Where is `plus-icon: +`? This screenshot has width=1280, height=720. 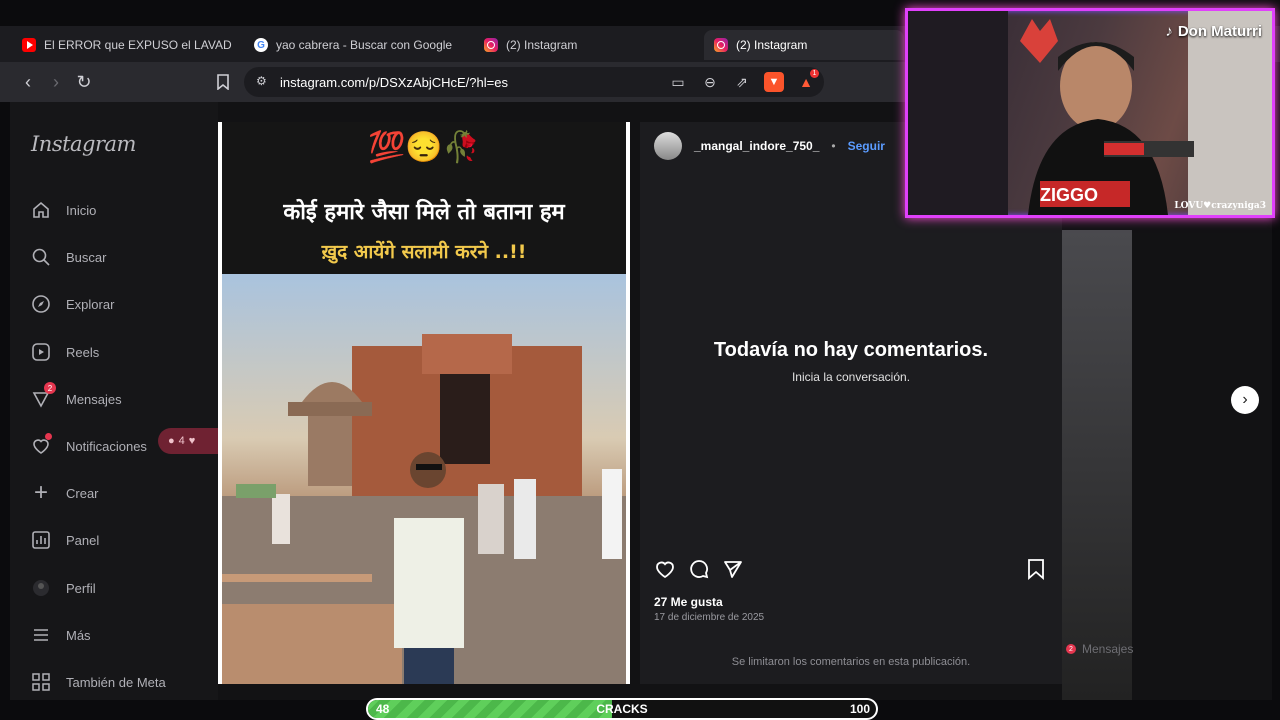 plus-icon: + is located at coordinates (40, 492).